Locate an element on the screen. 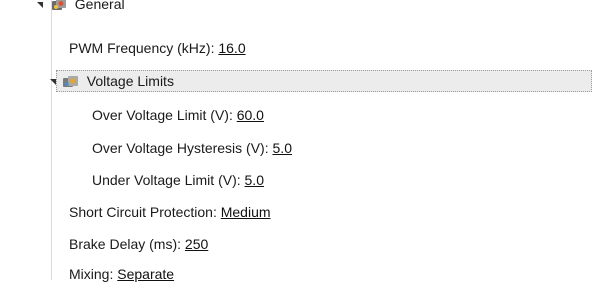  pwm-frequency-label: PWM Frequency (kHz): is located at coordinates (142, 48).